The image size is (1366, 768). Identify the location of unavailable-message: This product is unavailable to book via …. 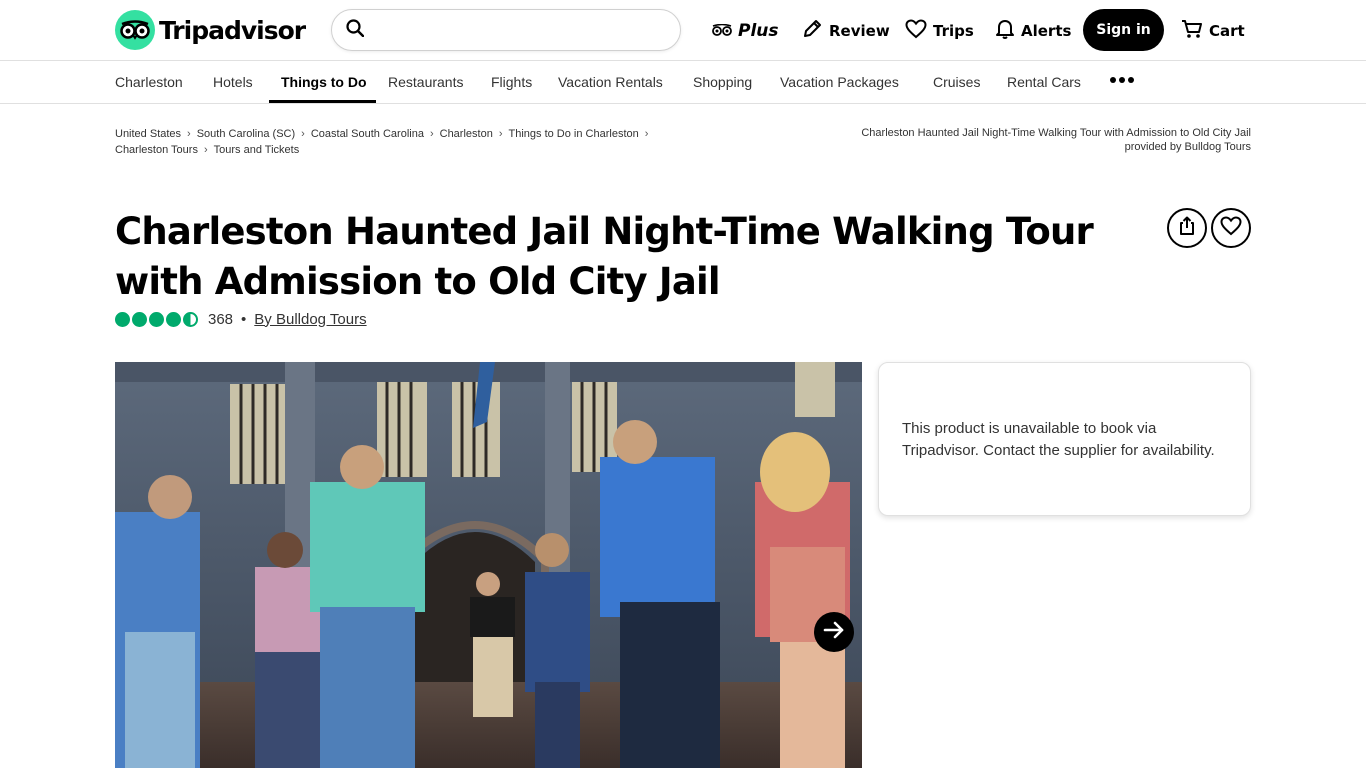
(1058, 439).